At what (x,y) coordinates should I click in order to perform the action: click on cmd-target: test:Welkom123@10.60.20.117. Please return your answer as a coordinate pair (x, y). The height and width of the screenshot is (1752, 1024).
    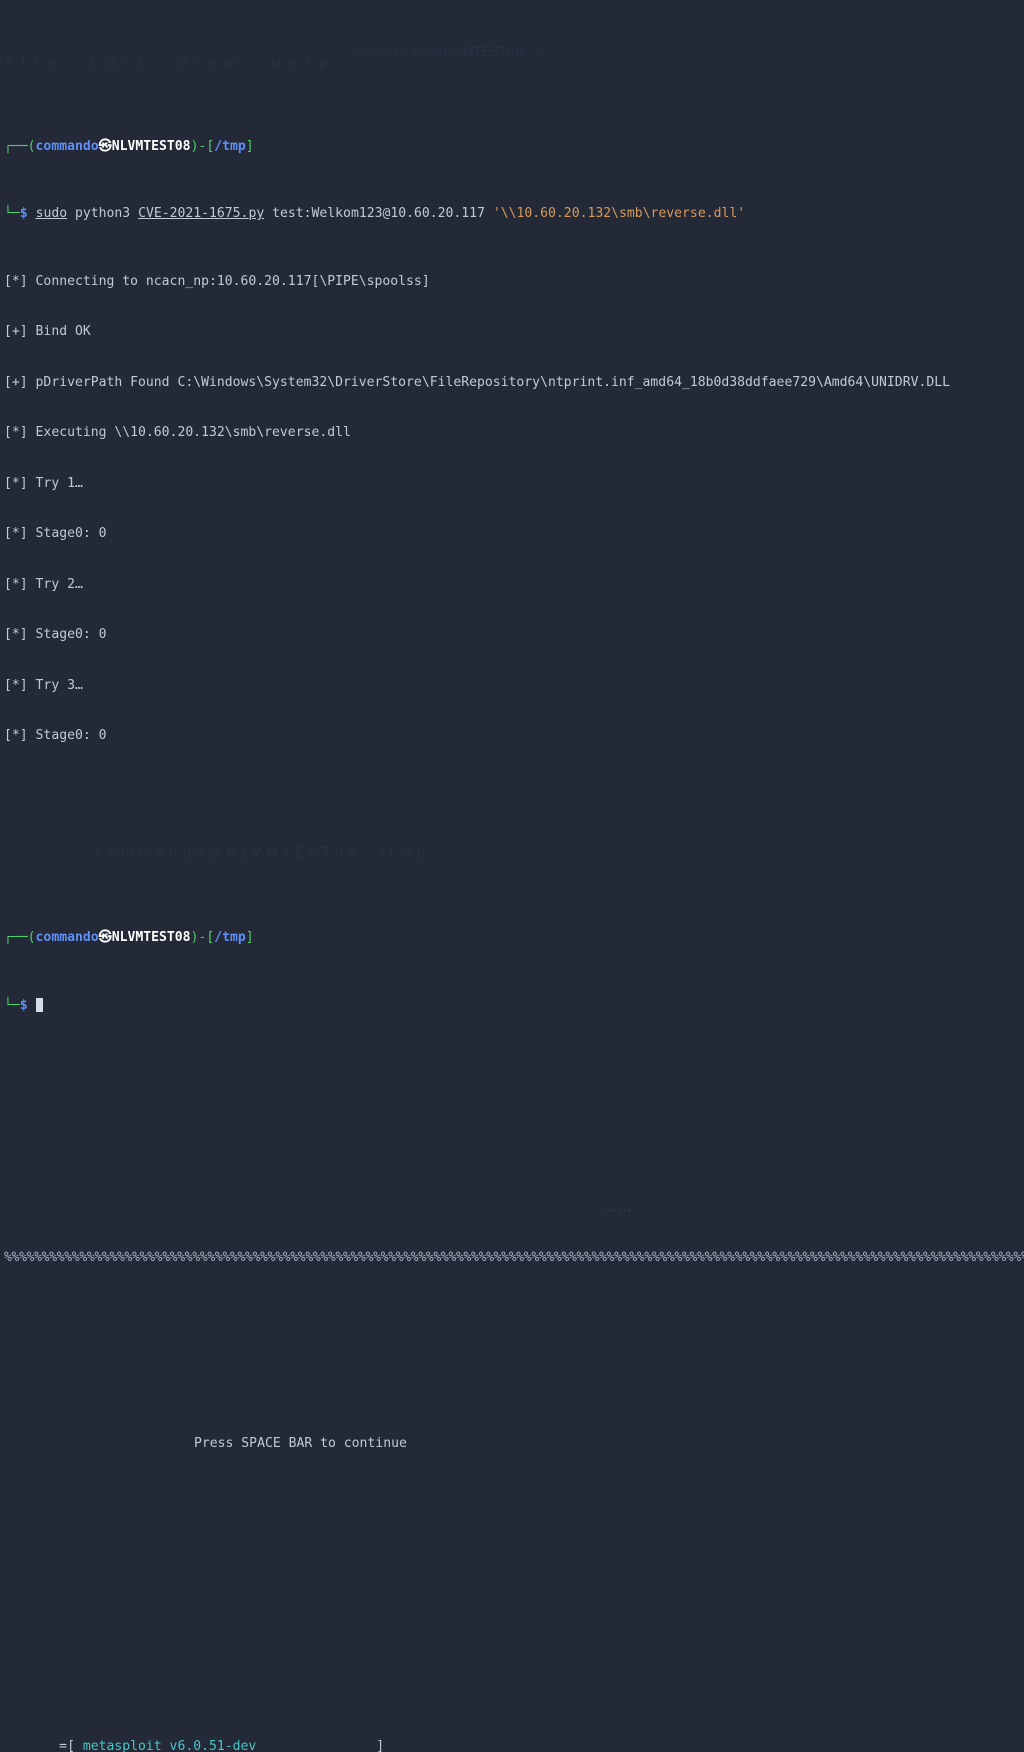
    Looking at the image, I should click on (378, 214).